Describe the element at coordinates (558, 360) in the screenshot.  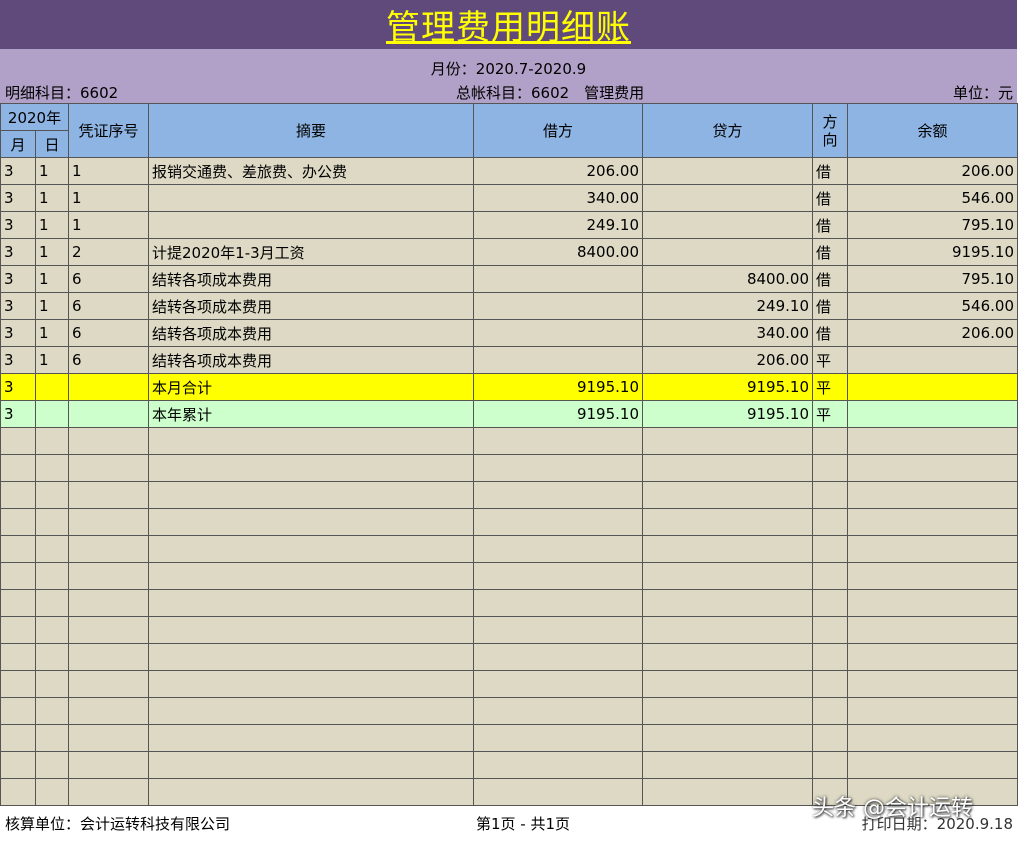
I see `debit-cell` at that location.